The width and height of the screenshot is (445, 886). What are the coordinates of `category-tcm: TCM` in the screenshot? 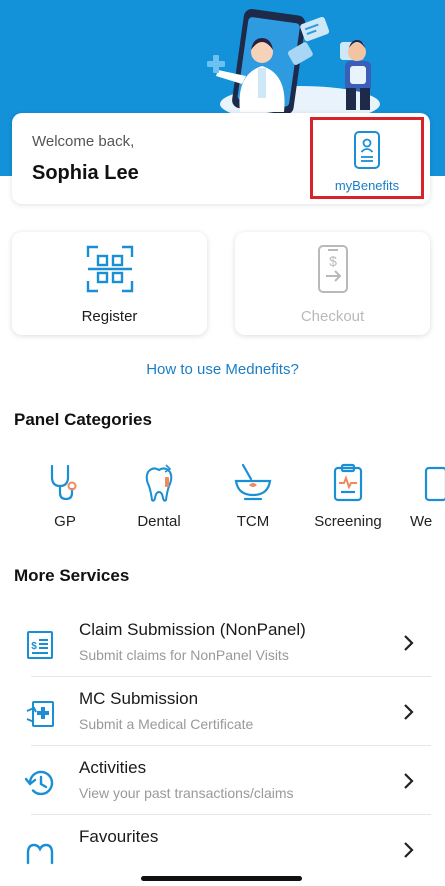 It's located at (253, 496).